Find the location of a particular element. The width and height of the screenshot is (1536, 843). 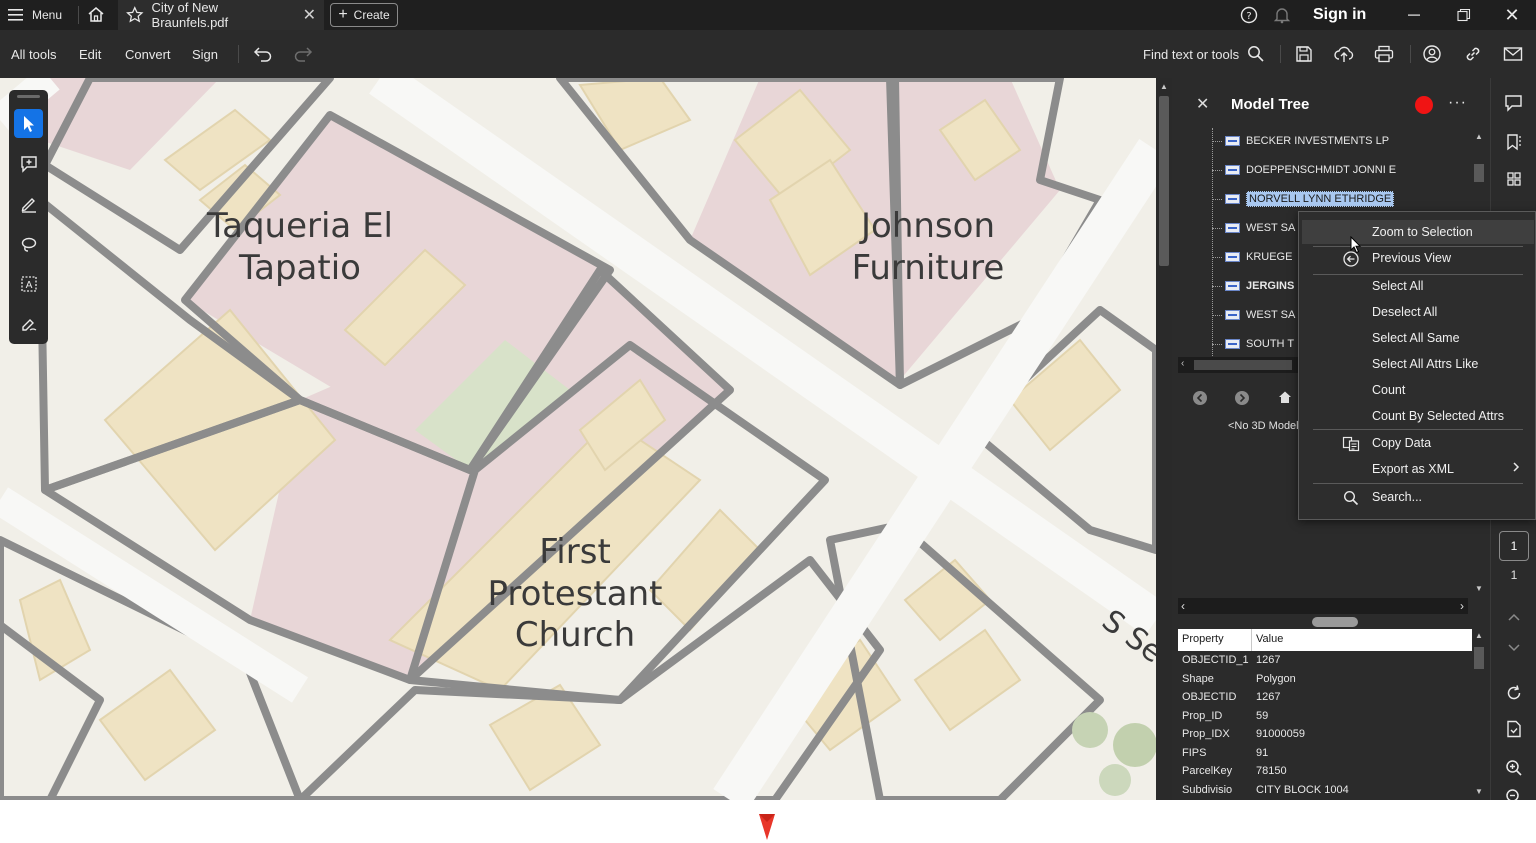

table-row: OBJECTID_1 1267 is located at coordinates (1325, 660).